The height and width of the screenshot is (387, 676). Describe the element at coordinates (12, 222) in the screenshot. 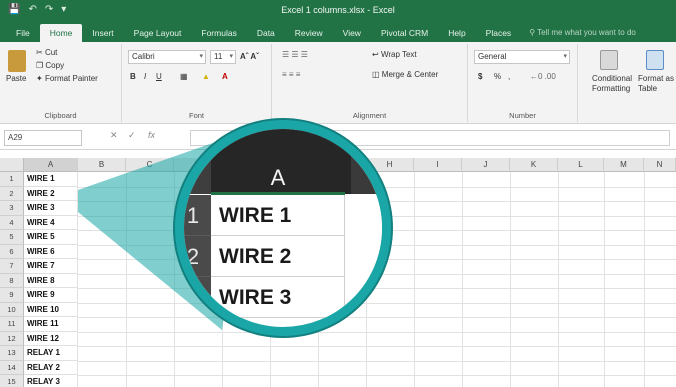

I see `row-header: 4` at that location.